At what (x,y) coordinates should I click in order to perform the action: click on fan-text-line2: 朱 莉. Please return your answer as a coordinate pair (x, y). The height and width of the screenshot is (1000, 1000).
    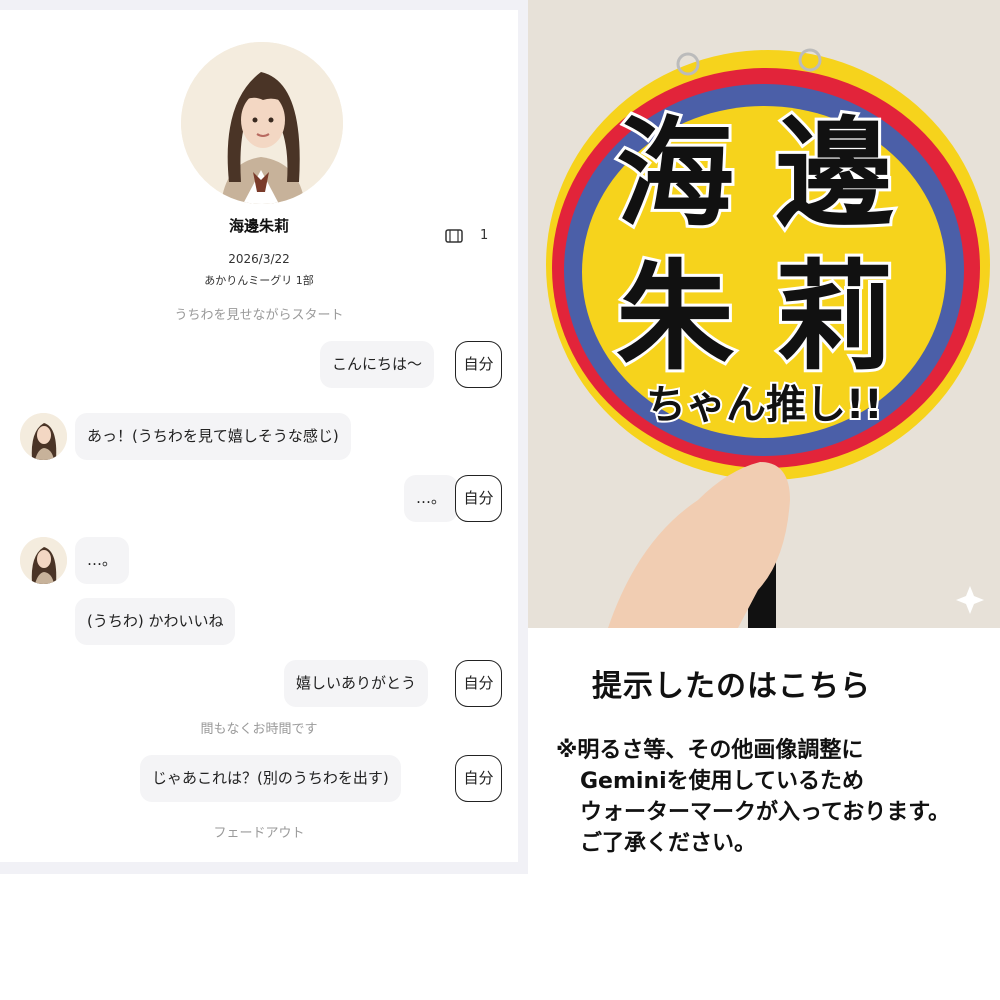
    Looking at the image, I should click on (754, 317).